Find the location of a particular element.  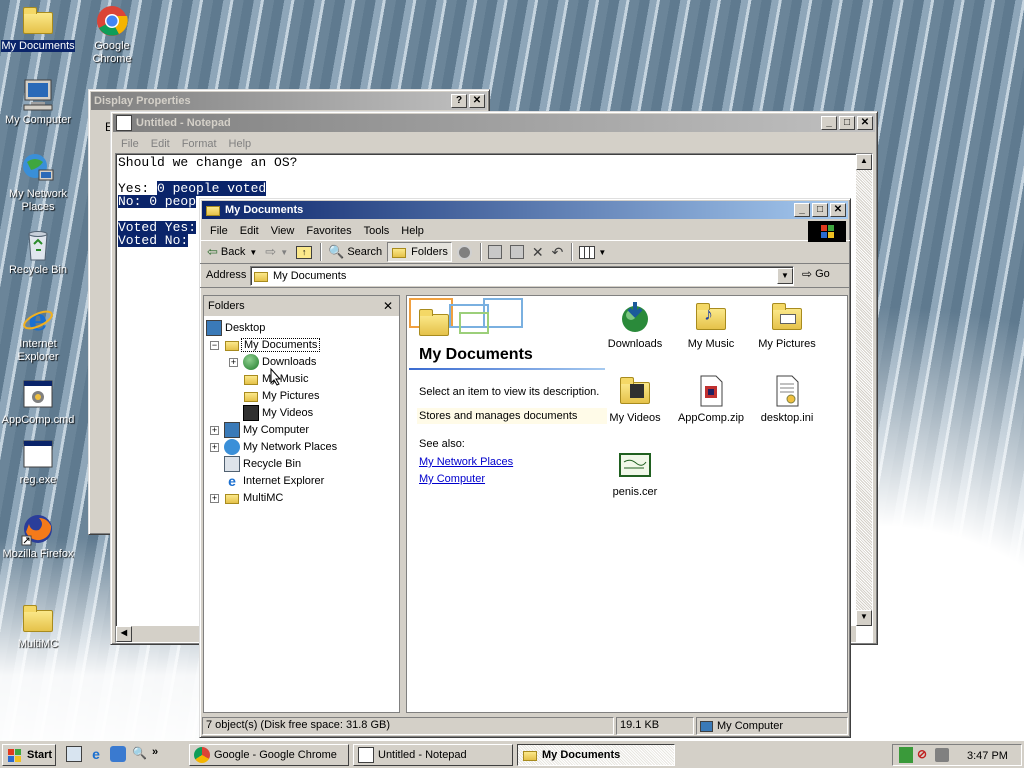

start-button: Start is located at coordinates (29, 755).